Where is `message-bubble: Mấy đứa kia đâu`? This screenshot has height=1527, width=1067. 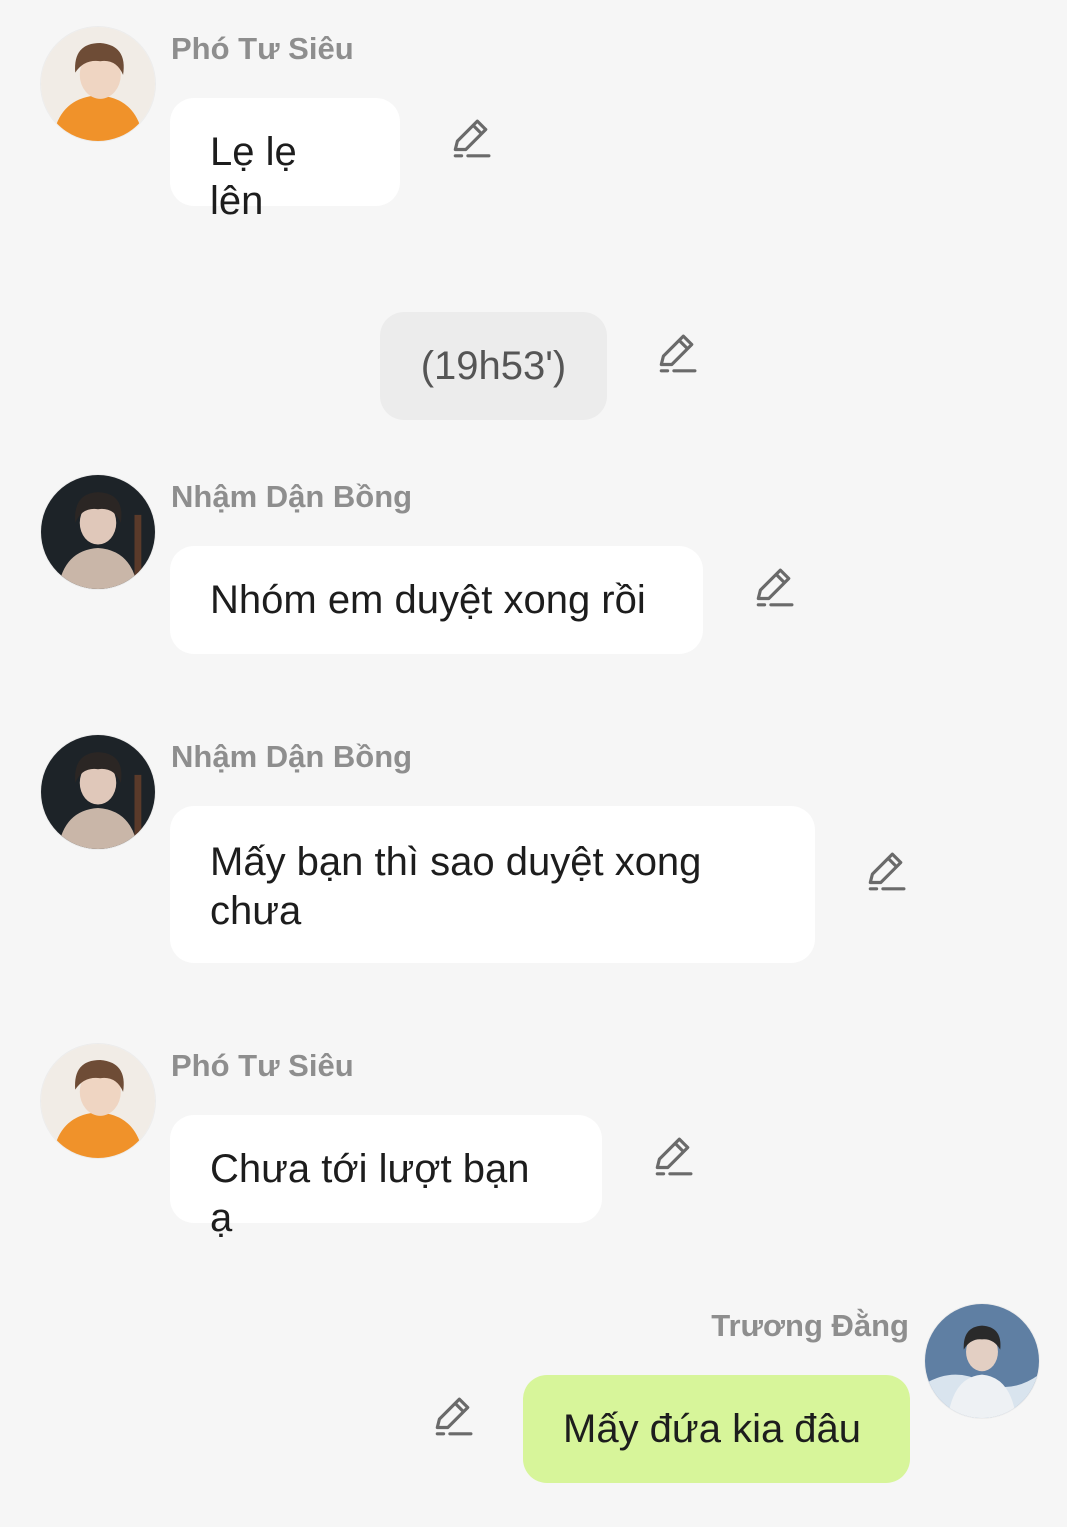
message-bubble: Mấy đứa kia đâu is located at coordinates (716, 1429).